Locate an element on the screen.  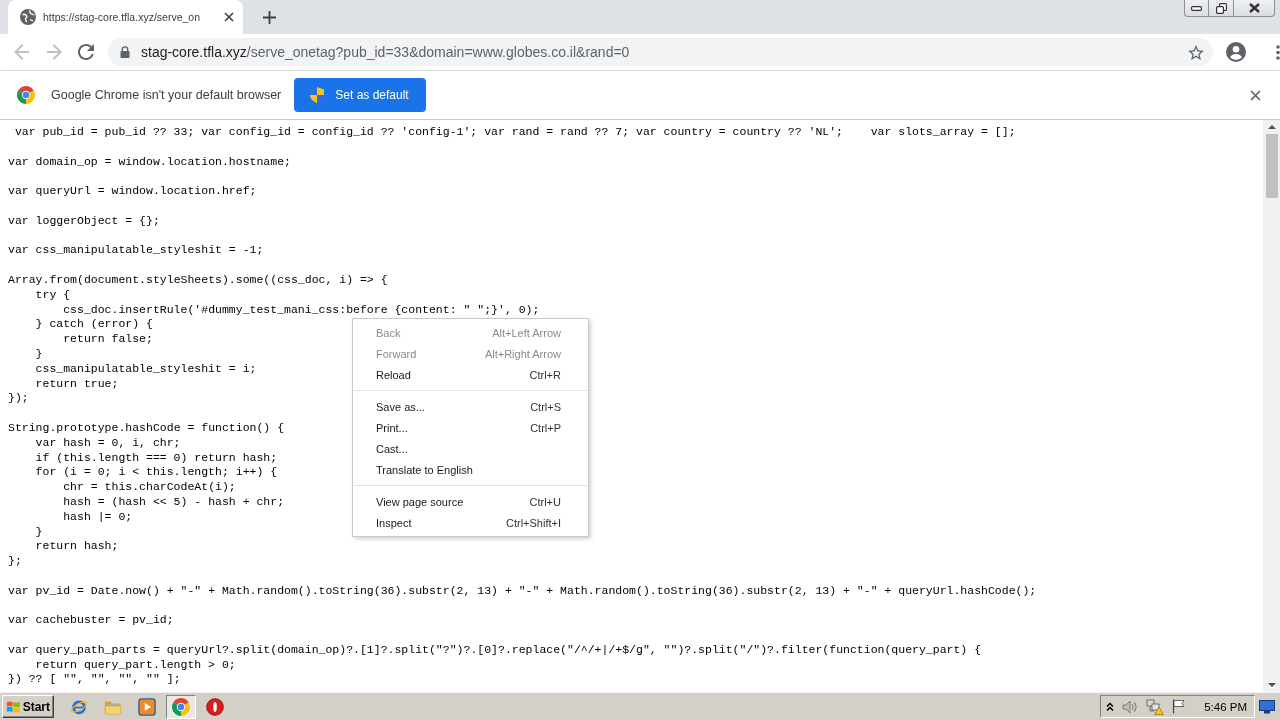
code-line: try { is located at coordinates (53, 295).